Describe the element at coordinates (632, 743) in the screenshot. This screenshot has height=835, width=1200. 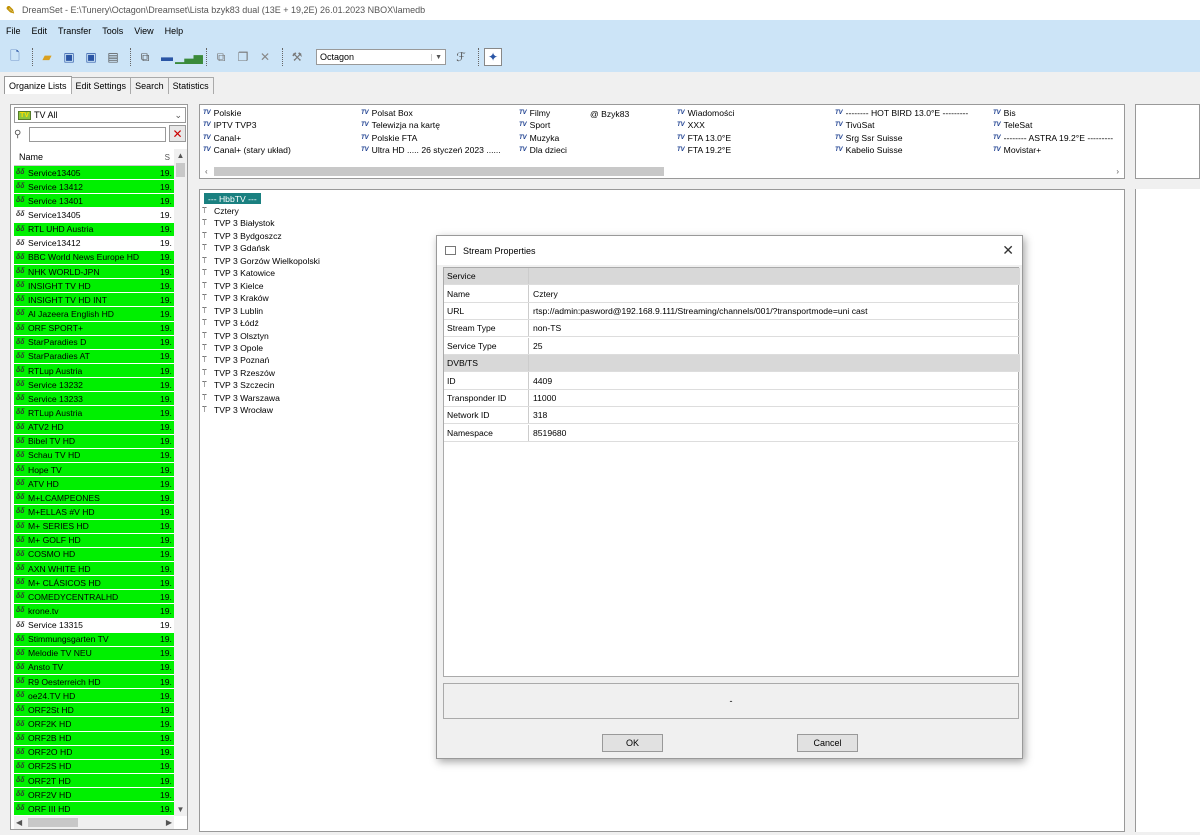
I see `ok-button: OK` at that location.